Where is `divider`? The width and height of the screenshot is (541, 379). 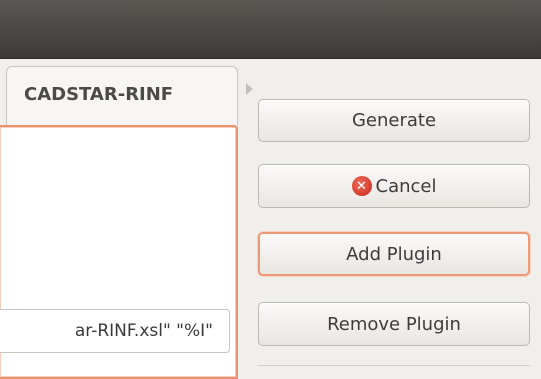
divider is located at coordinates (394, 365).